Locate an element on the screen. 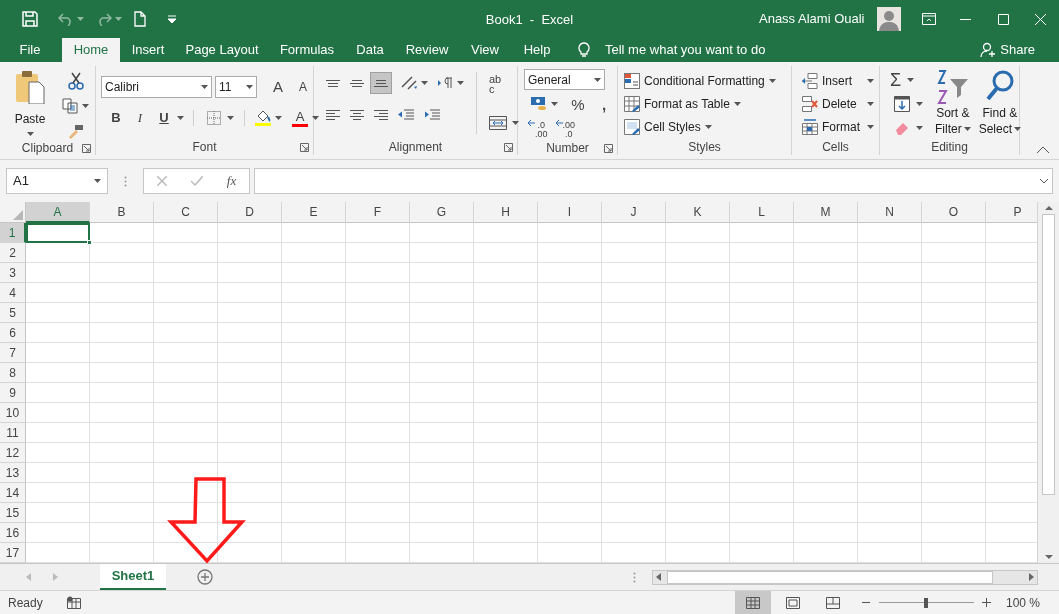 This screenshot has width=1059, height=614. copy-icon is located at coordinates (70, 106).